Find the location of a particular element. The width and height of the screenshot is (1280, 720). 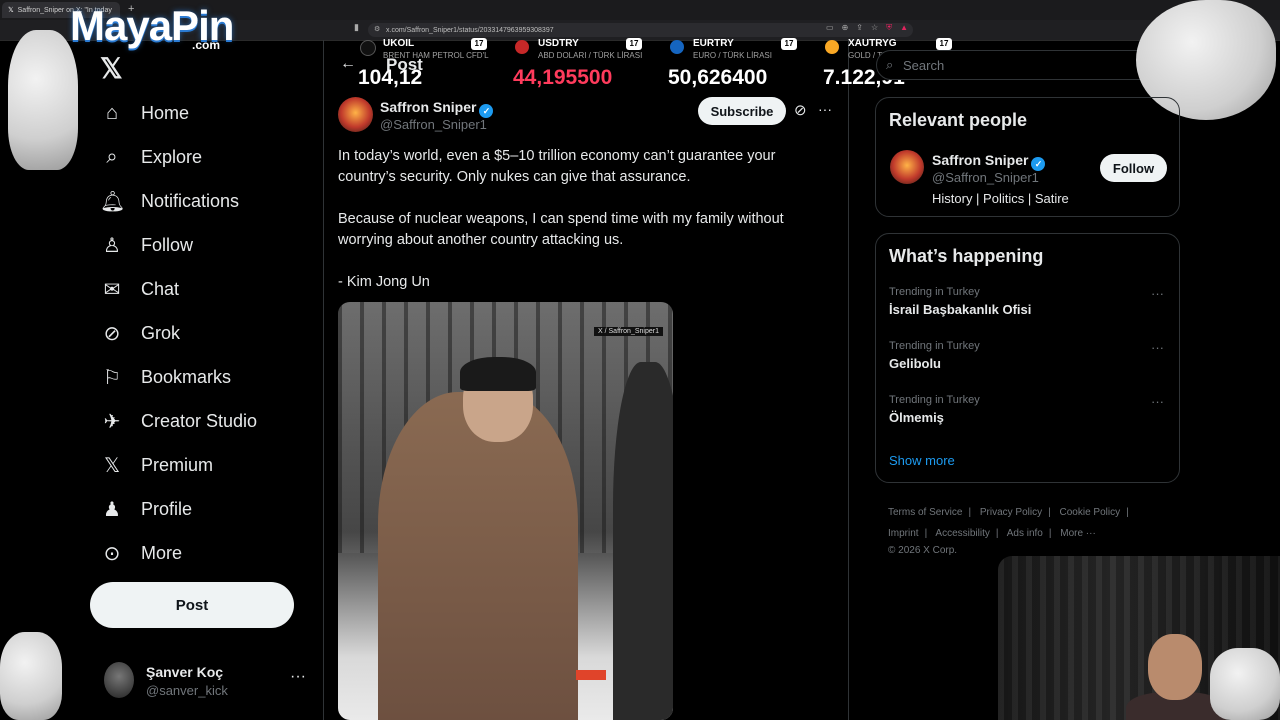

footer-link: Cookie Policy is located at coordinates (1090, 512).